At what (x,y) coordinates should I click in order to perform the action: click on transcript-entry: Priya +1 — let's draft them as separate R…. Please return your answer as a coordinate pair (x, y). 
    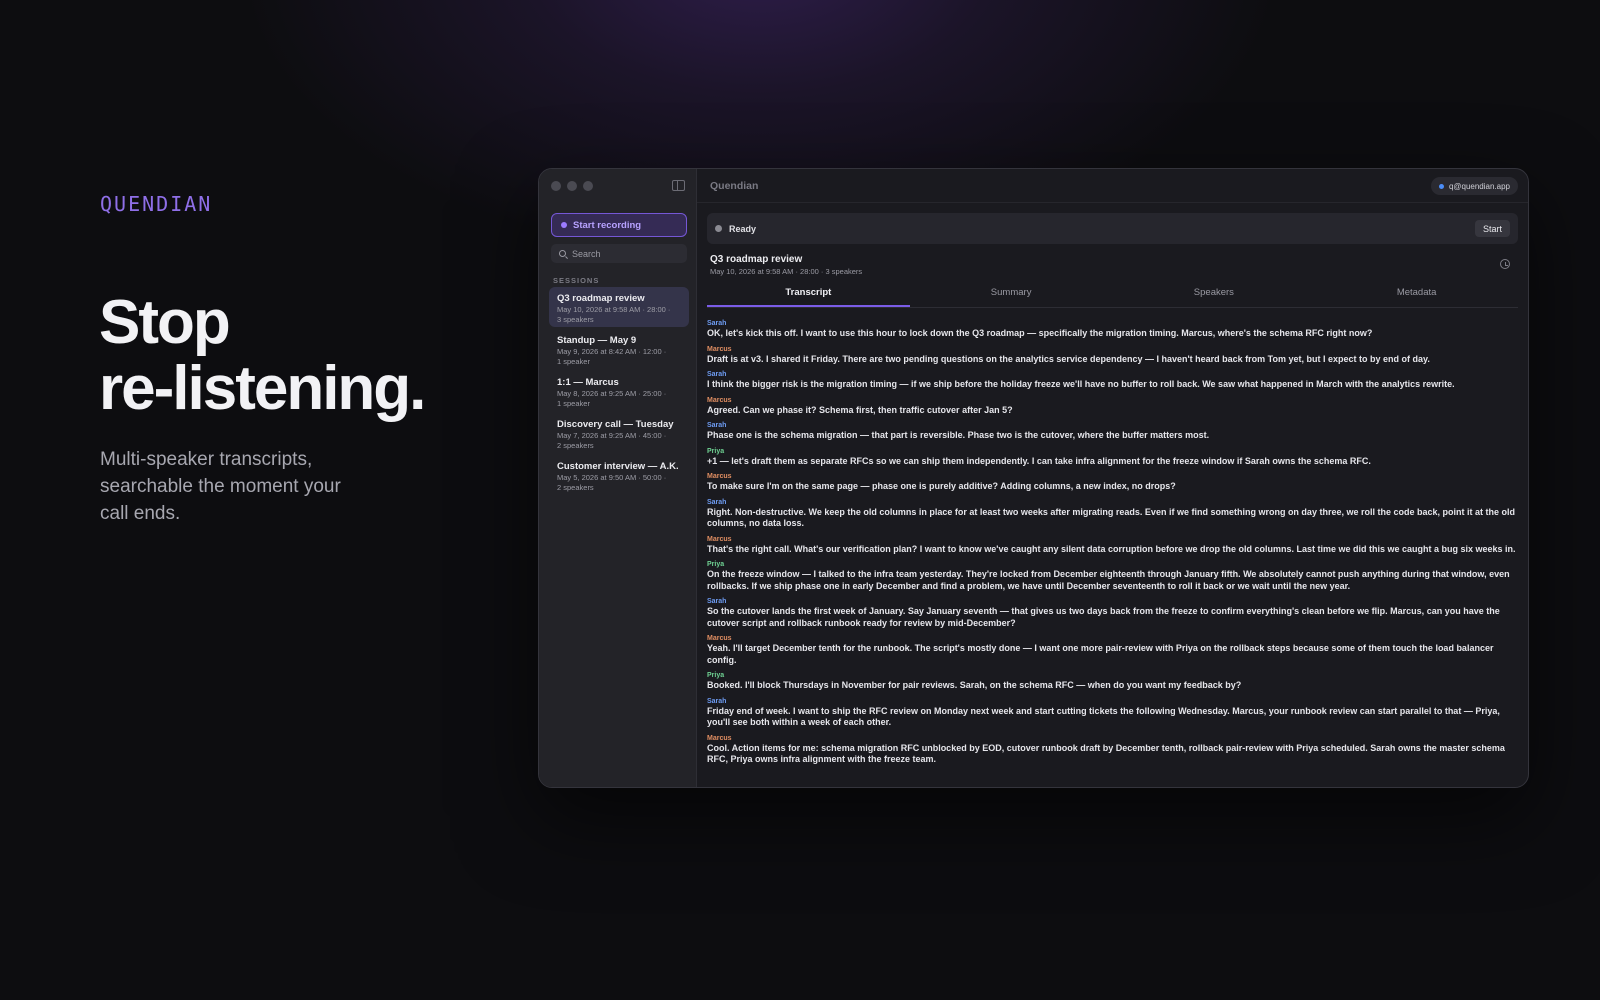
    Looking at the image, I should click on (1112, 457).